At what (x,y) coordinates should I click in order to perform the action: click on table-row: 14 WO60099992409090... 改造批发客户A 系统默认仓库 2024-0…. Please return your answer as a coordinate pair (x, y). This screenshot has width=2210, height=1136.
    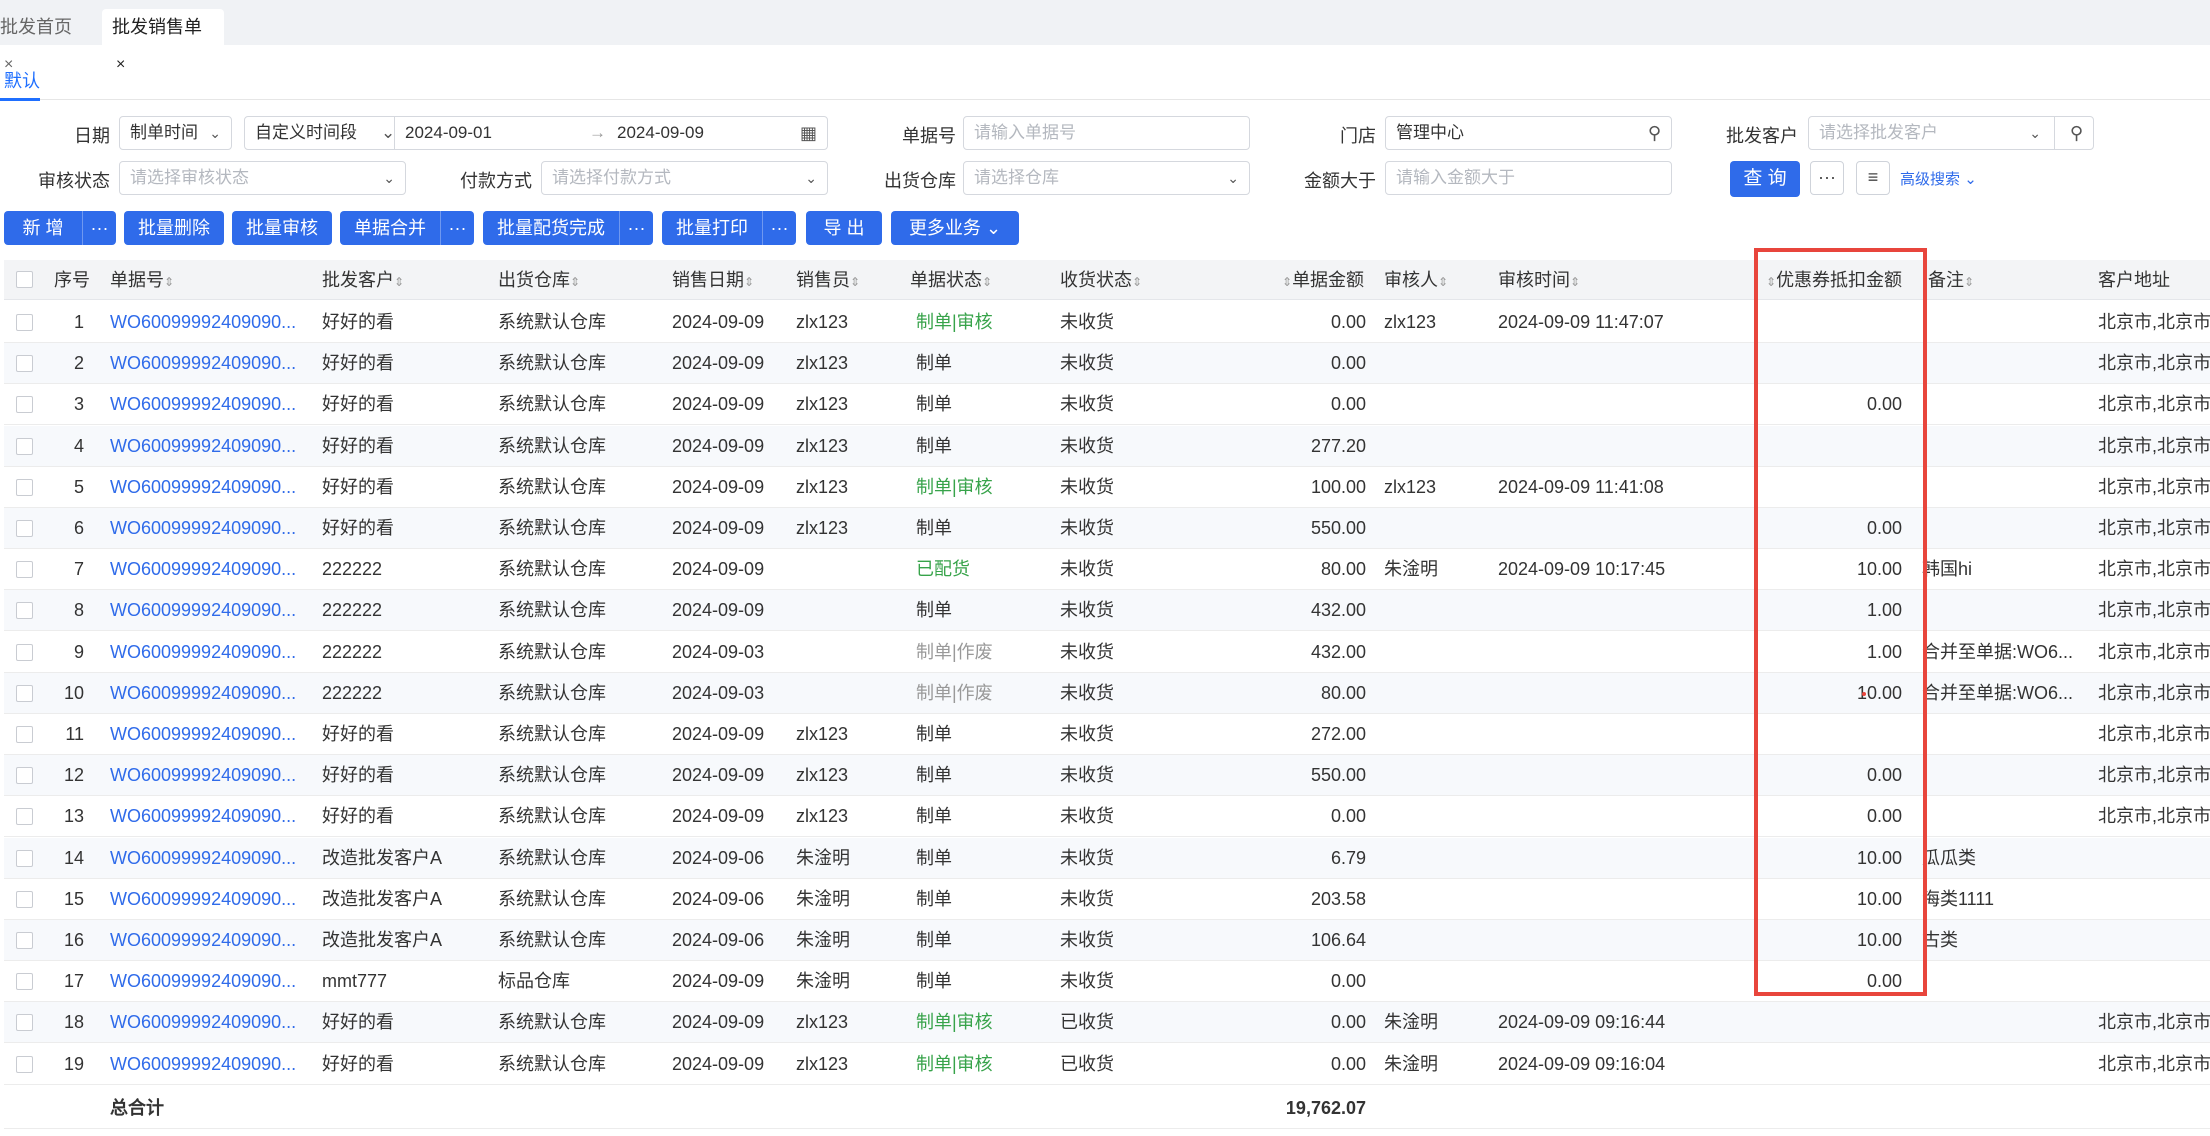
    Looking at the image, I should click on (1107, 858).